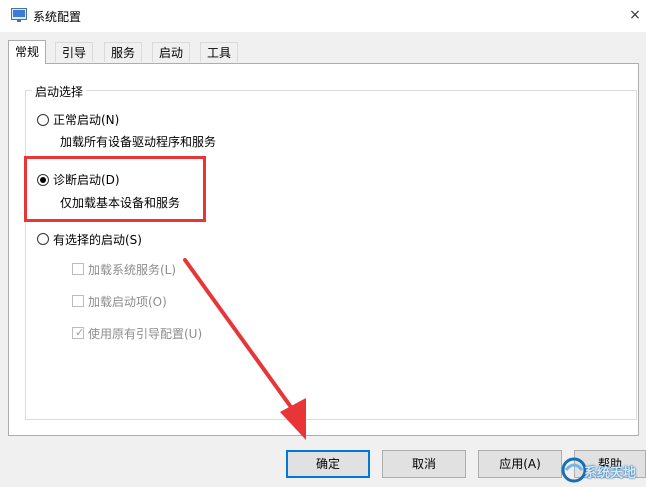  What do you see at coordinates (138, 142) in the screenshot?
I see `normal-startup-description: 加载所有设备驱动程序和服务` at bounding box center [138, 142].